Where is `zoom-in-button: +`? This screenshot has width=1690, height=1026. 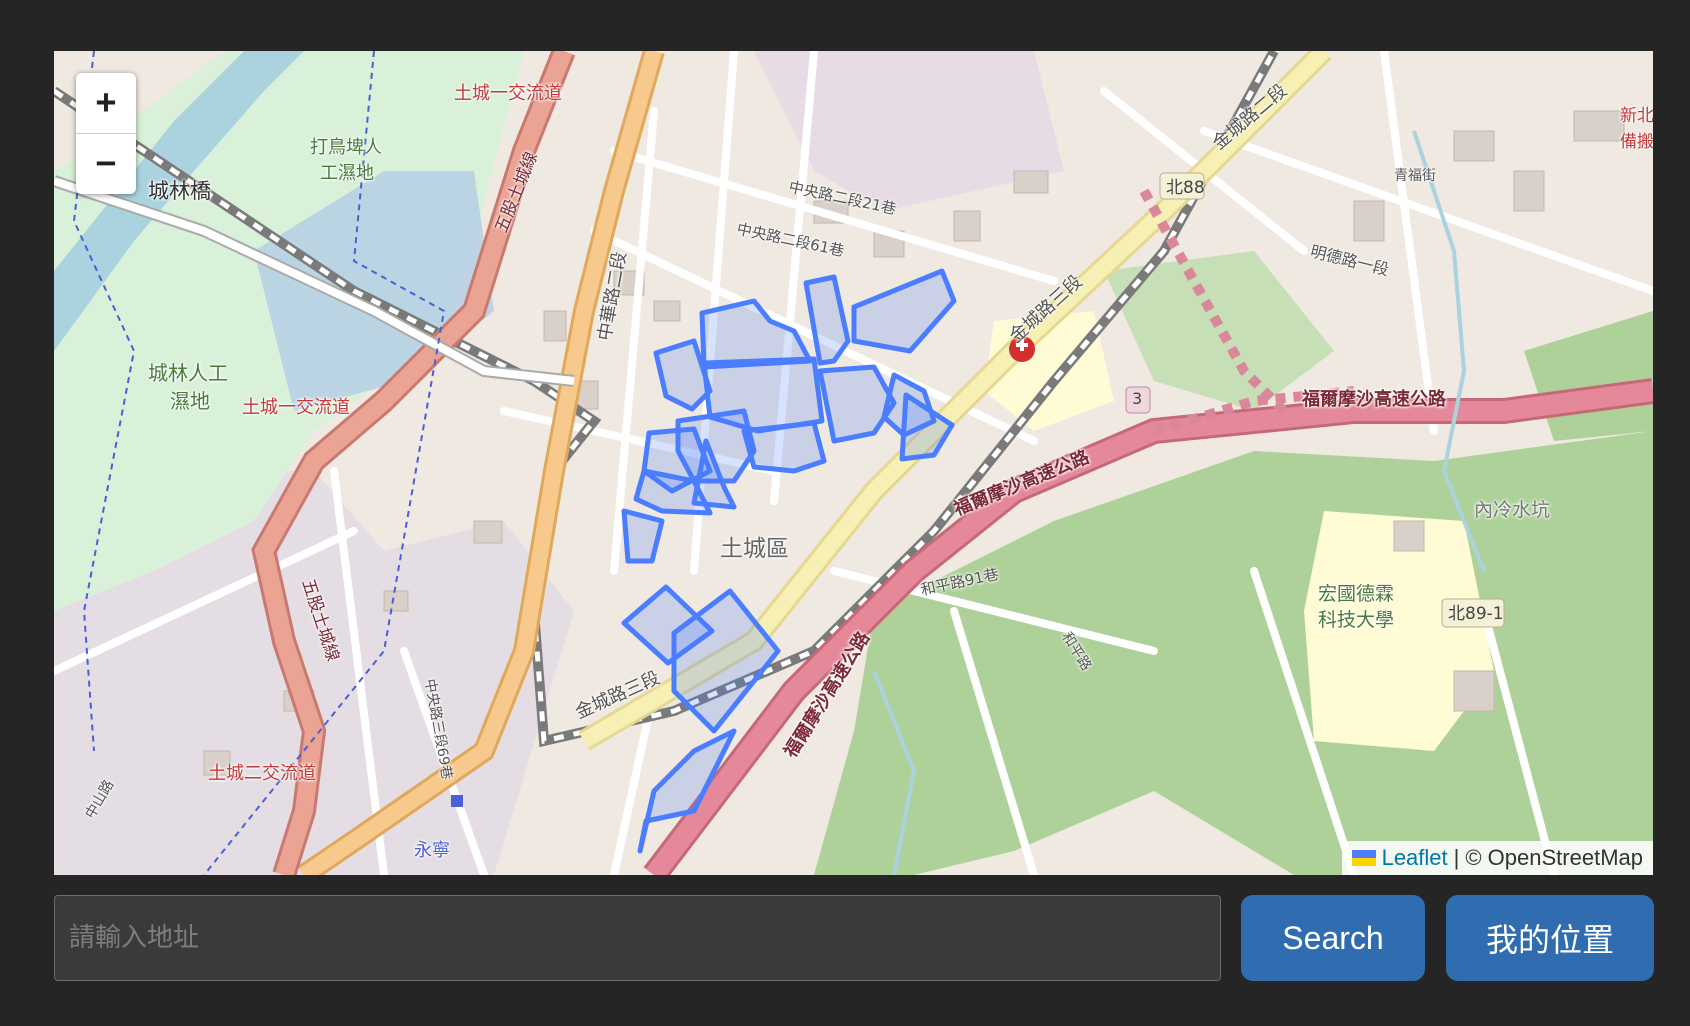
zoom-in-button: + is located at coordinates (106, 103).